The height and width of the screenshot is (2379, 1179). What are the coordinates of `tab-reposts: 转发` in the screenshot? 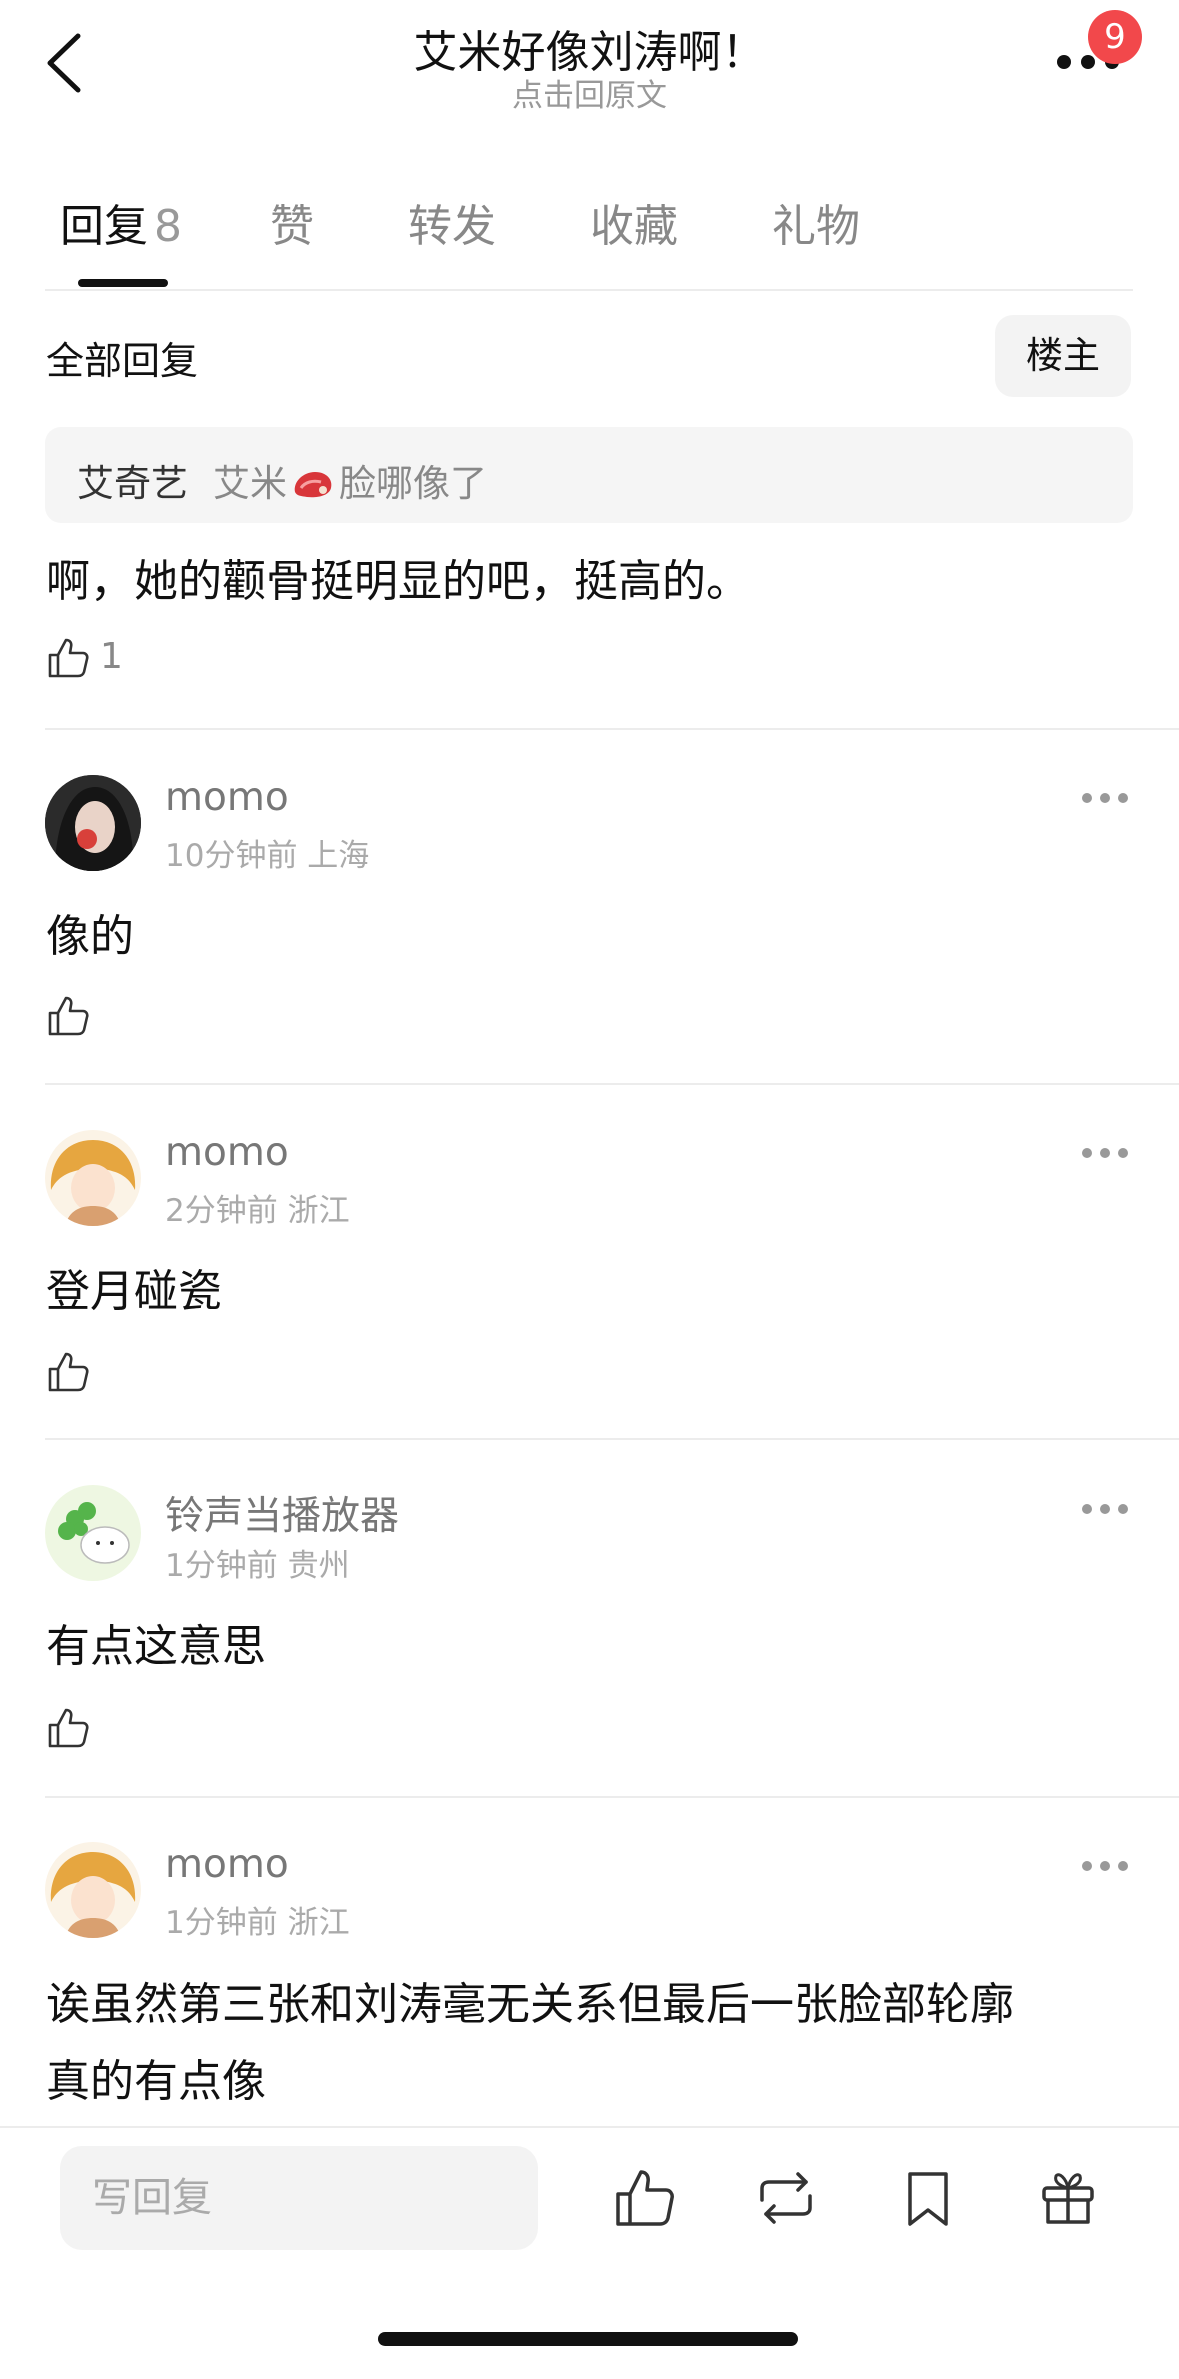 It's located at (452, 222).